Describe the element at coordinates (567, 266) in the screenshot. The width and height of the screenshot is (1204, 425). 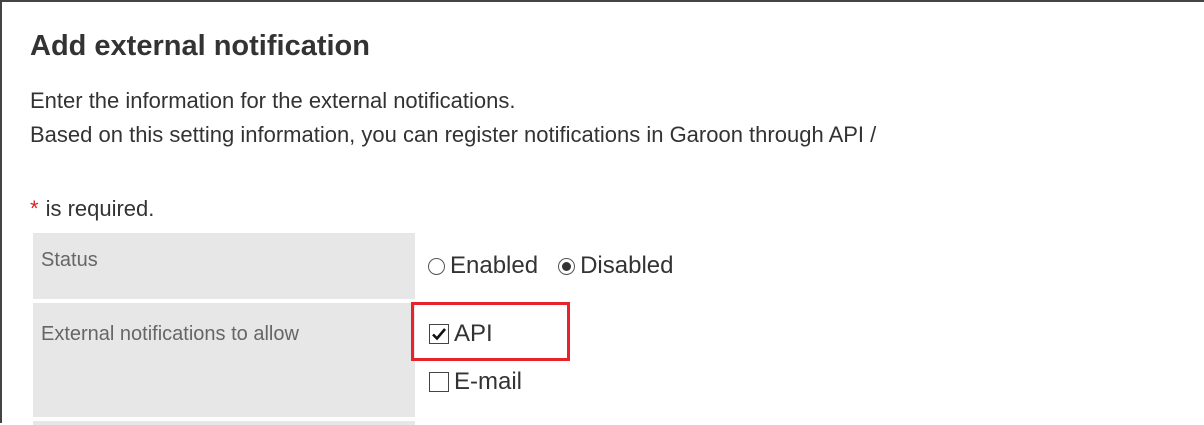
I see `status-disabled-radio` at that location.